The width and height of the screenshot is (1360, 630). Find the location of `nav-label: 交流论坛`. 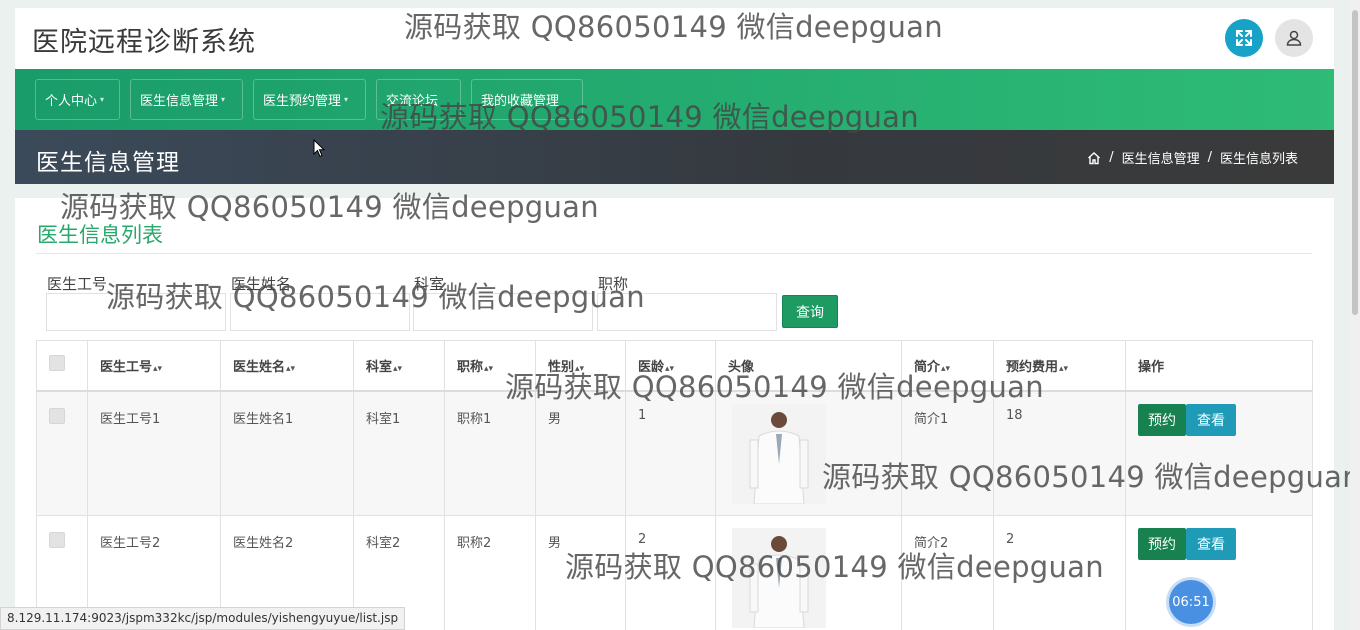

nav-label: 交流论坛 is located at coordinates (412, 101).